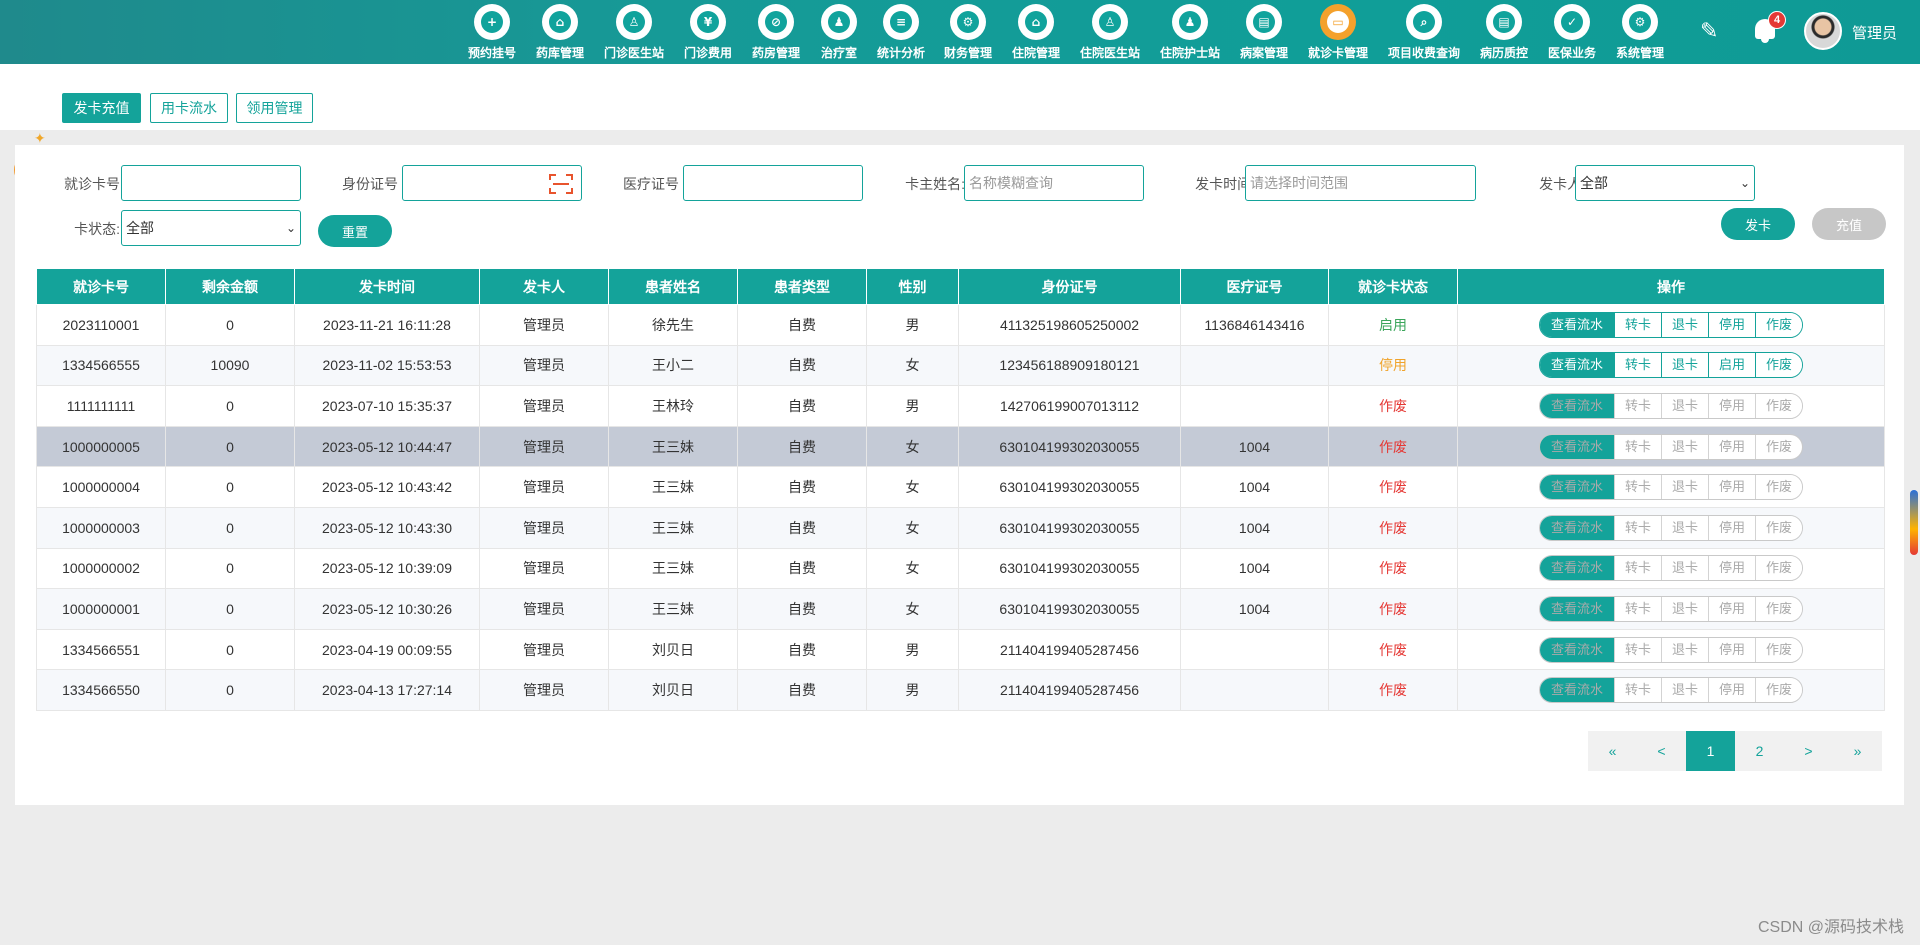  I want to click on nav-item-11: ▤ 病案管理, so click(1264, 32).